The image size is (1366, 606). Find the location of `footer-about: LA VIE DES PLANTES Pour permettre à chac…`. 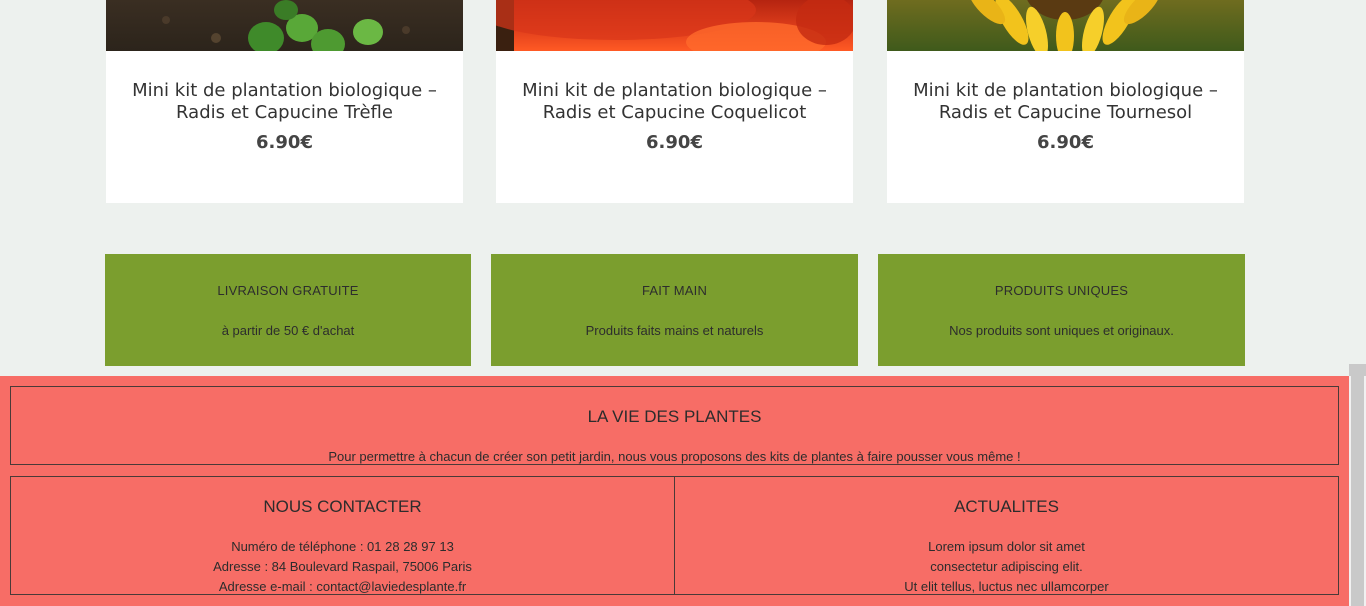

footer-about: LA VIE DES PLANTES Pour permettre à chac… is located at coordinates (674, 425).